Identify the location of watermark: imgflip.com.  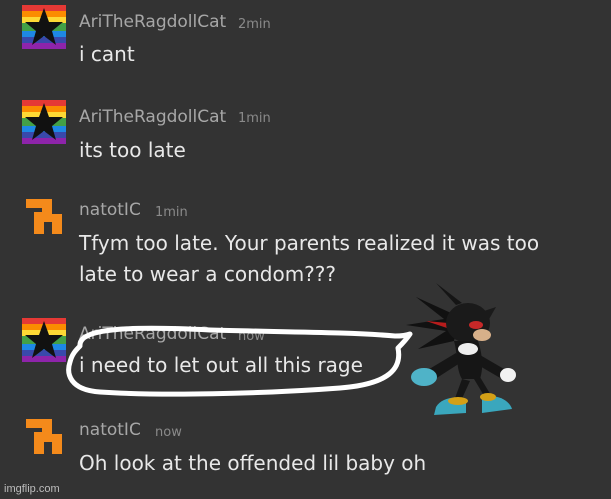
(32, 489).